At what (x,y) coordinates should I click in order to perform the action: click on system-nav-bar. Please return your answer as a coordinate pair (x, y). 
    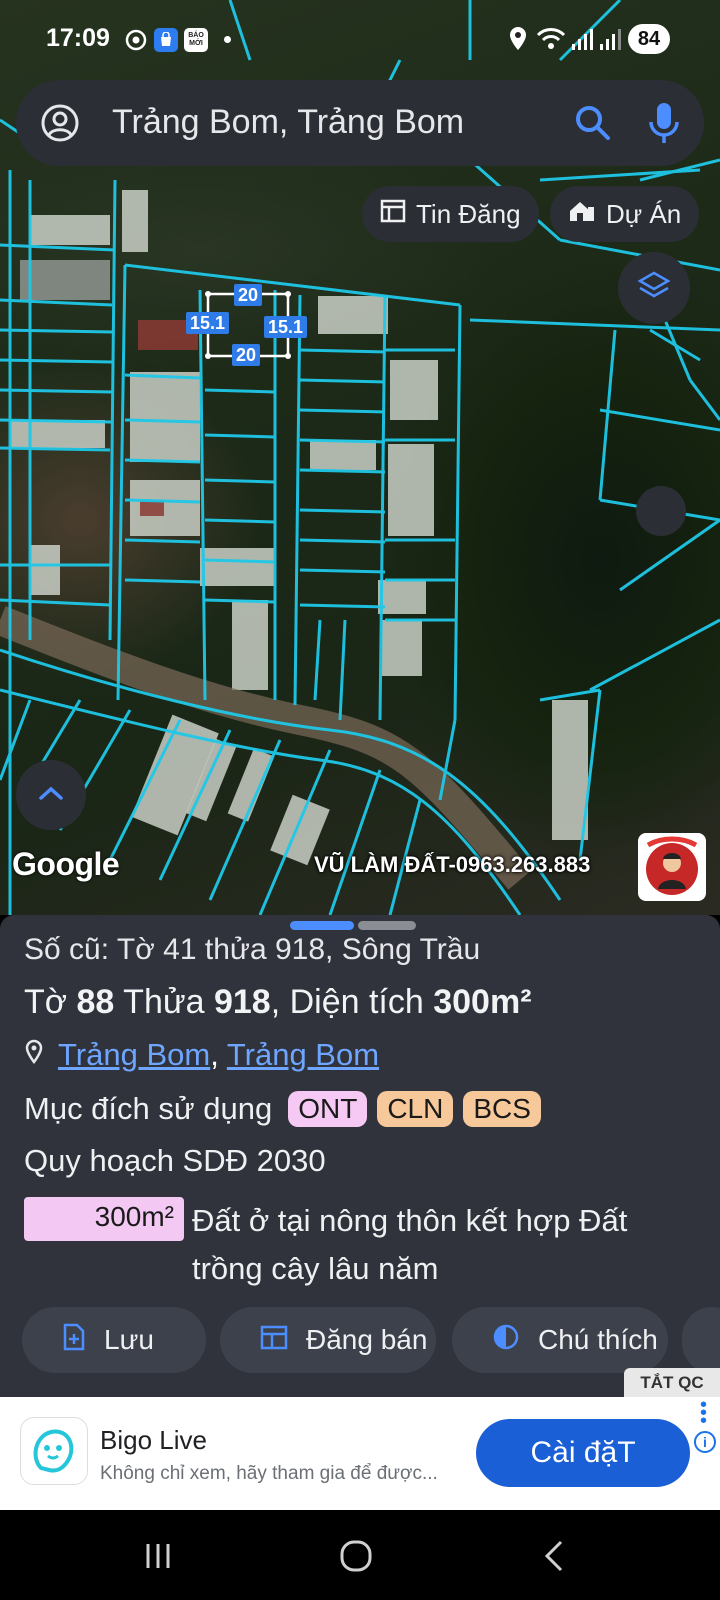
    Looking at the image, I should click on (360, 1555).